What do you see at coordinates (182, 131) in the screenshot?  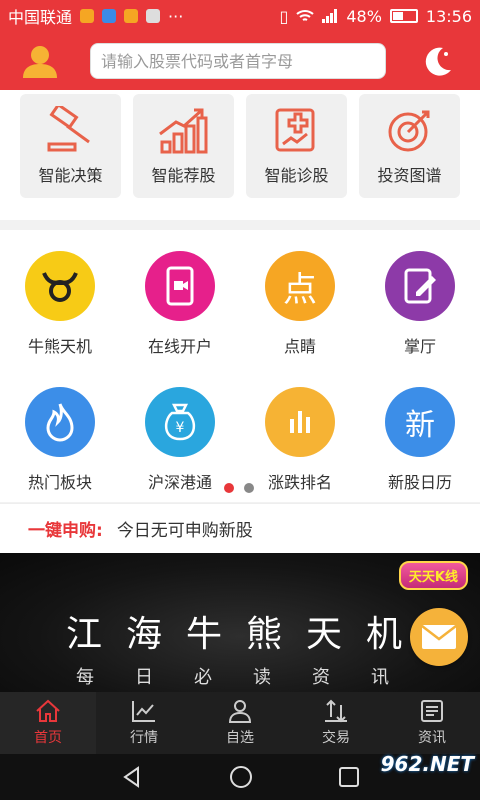 I see `growth-chart-icon` at bounding box center [182, 131].